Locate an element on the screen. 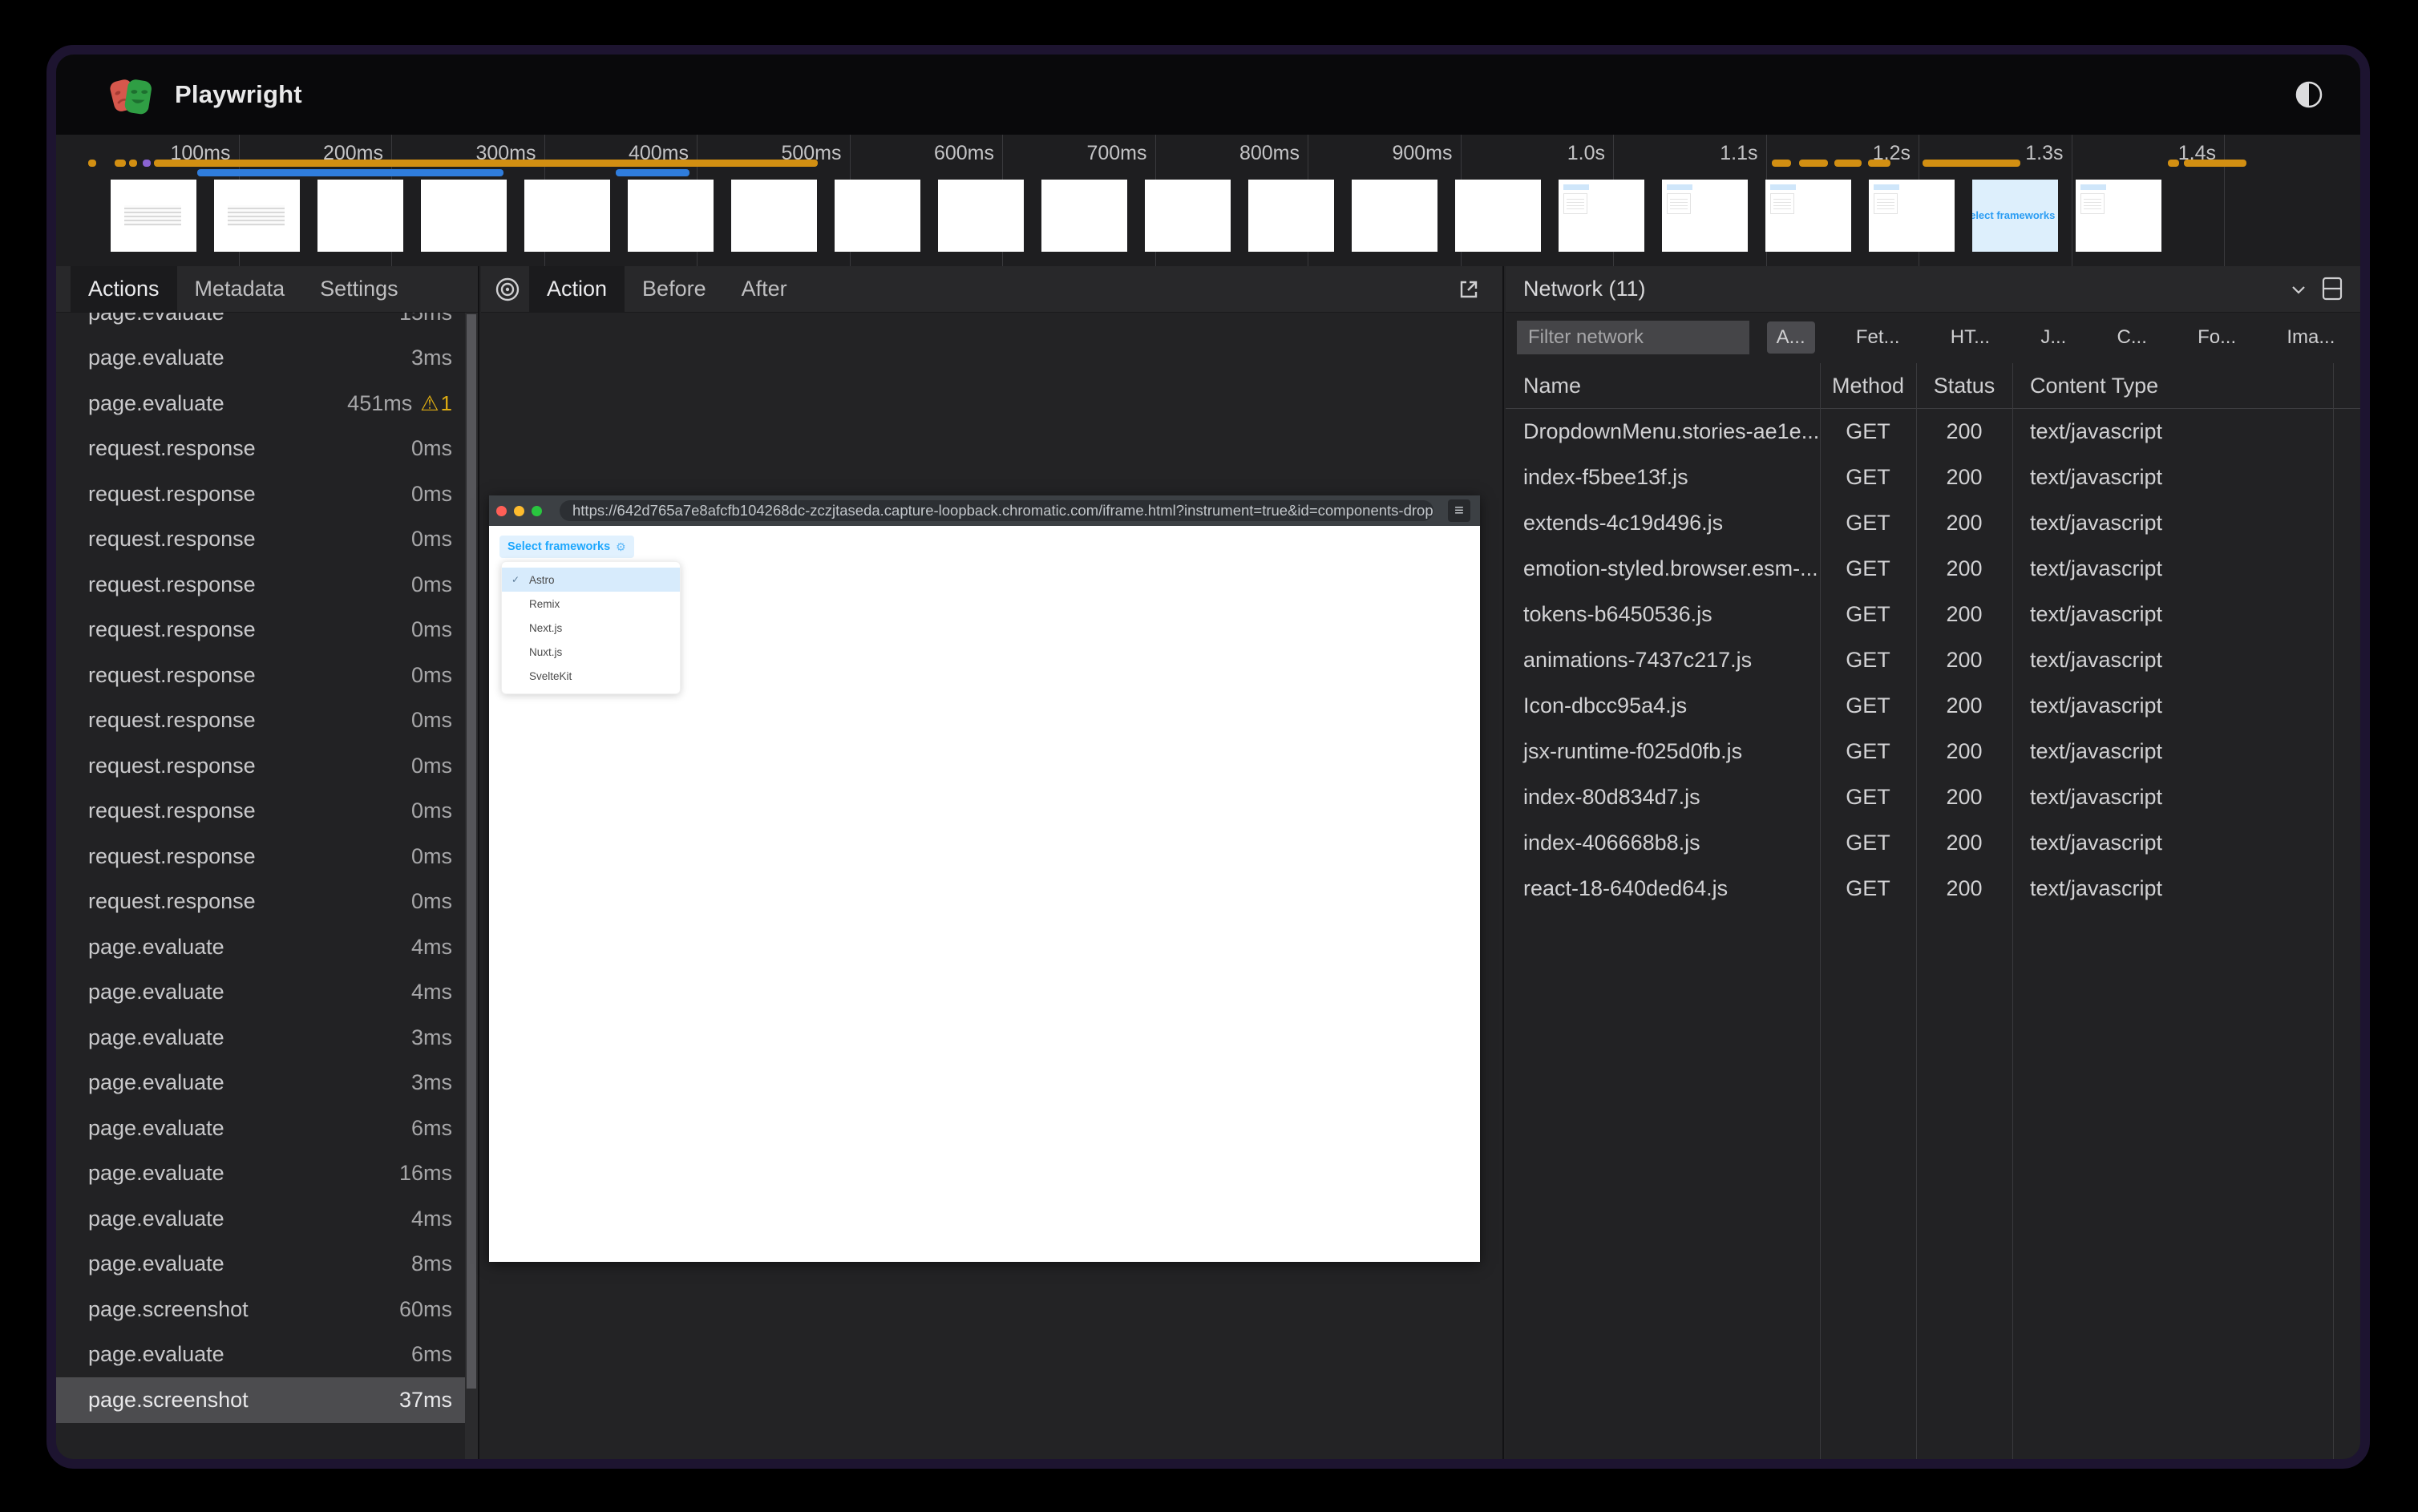 The image size is (2418, 1512). network-request-row: index-80d834d7.js GET 200 text/javascript is located at coordinates (1933, 797).